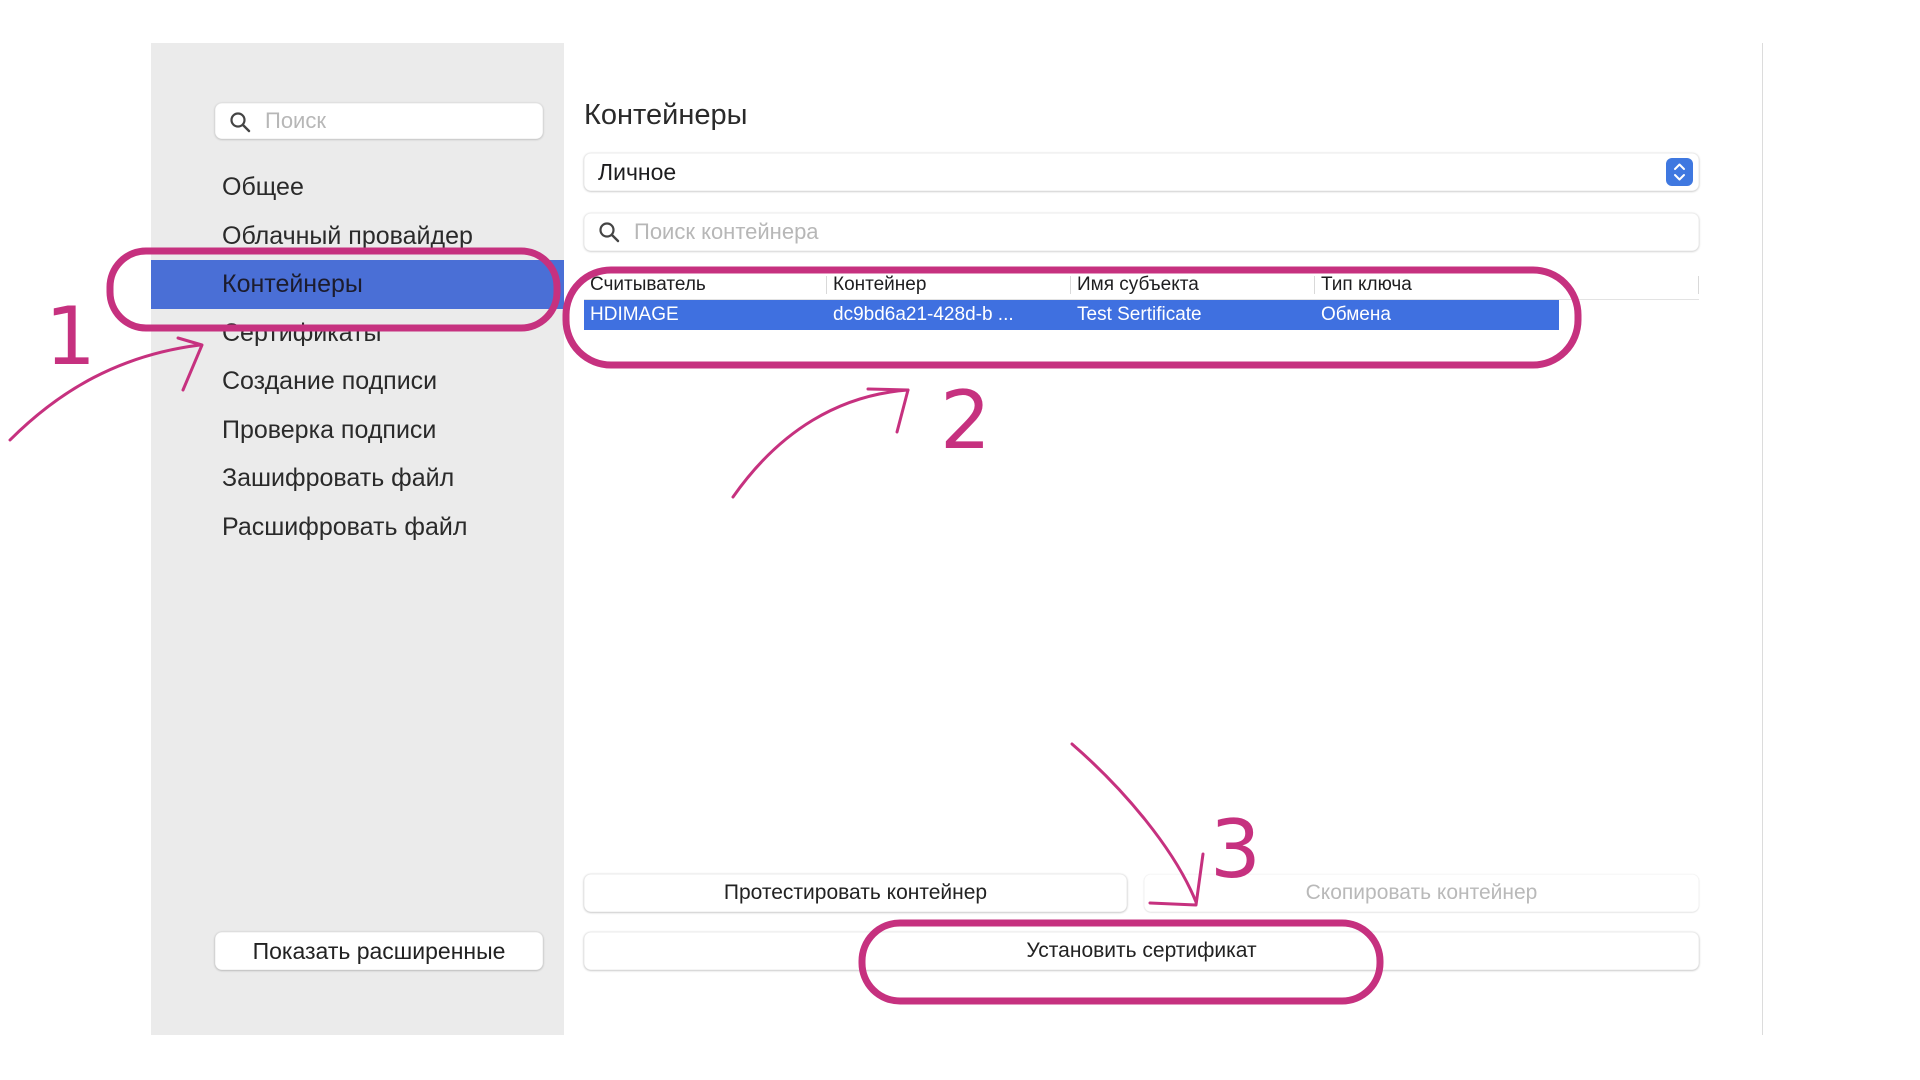  What do you see at coordinates (666, 115) in the screenshot?
I see `page-title: Контейнеры` at bounding box center [666, 115].